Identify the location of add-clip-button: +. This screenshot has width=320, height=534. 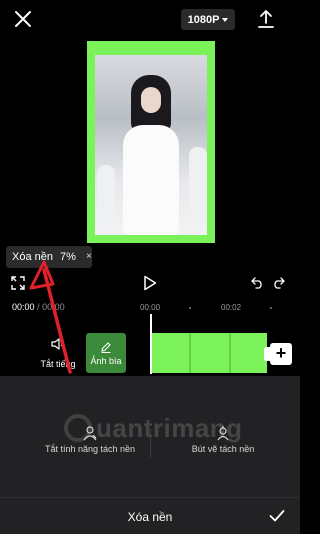
(281, 354).